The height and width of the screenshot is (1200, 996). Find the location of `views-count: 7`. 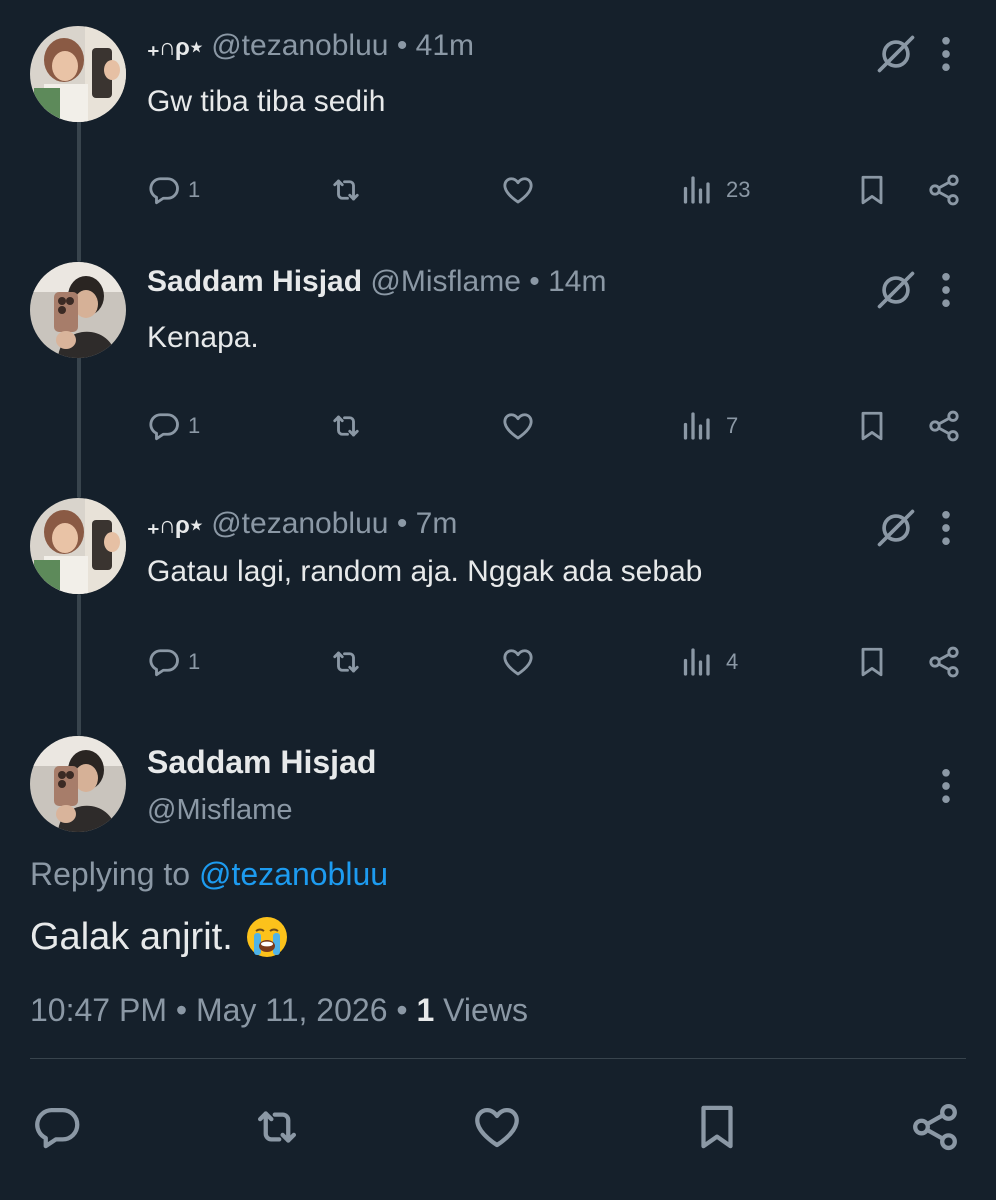

views-count: 7 is located at coordinates (732, 425).